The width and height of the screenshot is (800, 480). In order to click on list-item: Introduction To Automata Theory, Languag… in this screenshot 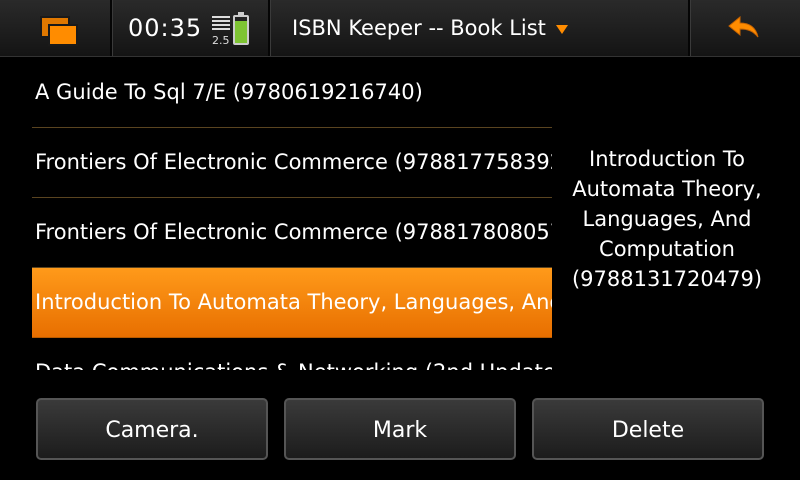, I will do `click(292, 303)`.